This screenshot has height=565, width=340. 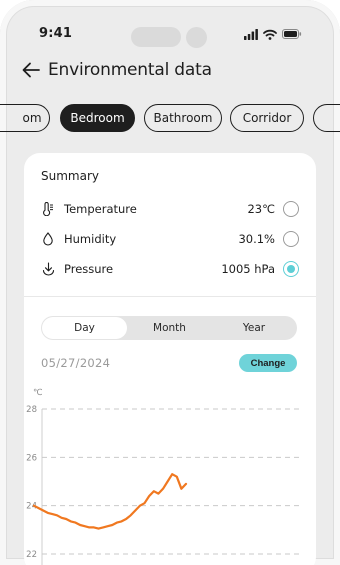 What do you see at coordinates (326, 118) in the screenshot?
I see `room-chip-next` at bounding box center [326, 118].